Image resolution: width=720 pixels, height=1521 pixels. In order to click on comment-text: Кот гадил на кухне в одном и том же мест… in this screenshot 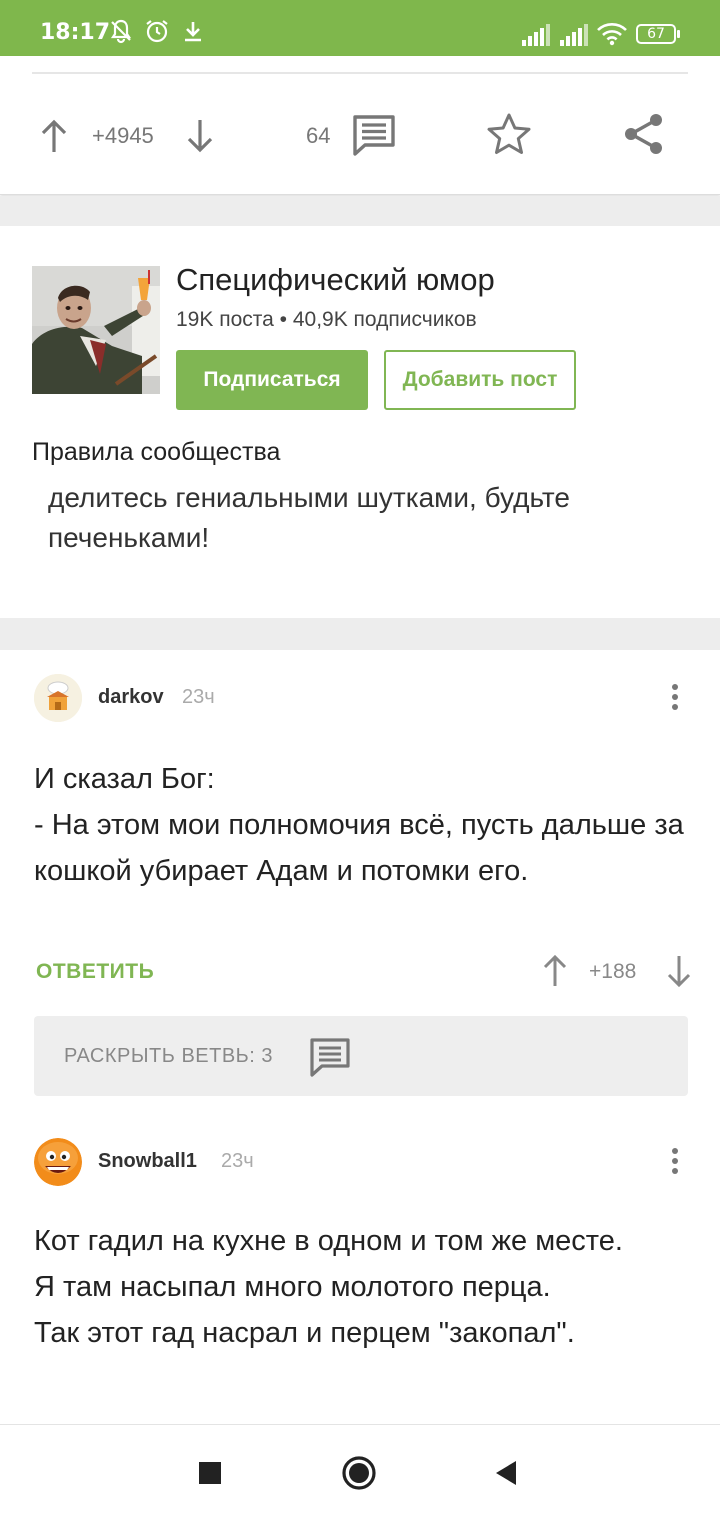, I will do `click(334, 1287)`.